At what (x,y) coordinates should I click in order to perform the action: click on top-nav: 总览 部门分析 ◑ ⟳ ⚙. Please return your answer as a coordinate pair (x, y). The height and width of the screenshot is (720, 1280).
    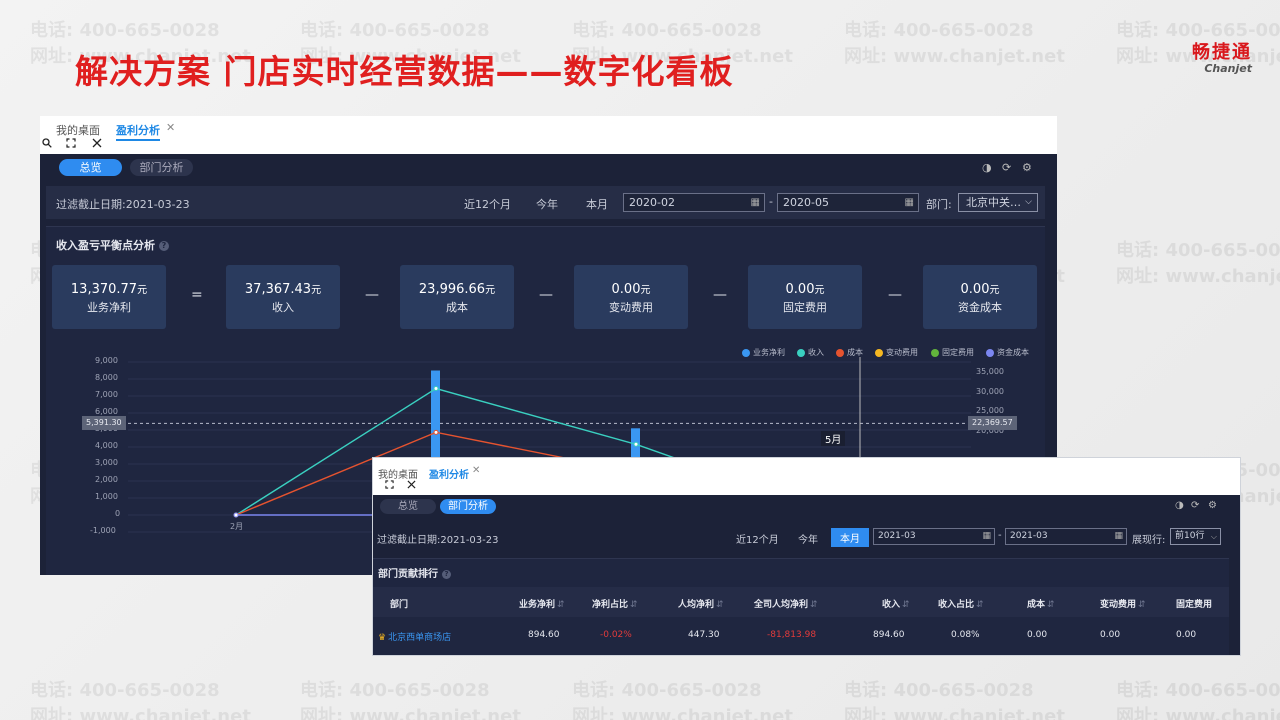
    Looking at the image, I should click on (806, 506).